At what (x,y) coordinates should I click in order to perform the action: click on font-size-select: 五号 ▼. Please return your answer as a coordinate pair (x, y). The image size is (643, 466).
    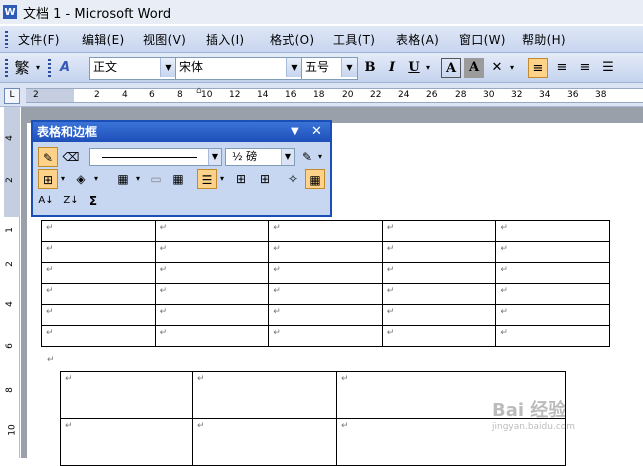
    Looking at the image, I should click on (329, 68).